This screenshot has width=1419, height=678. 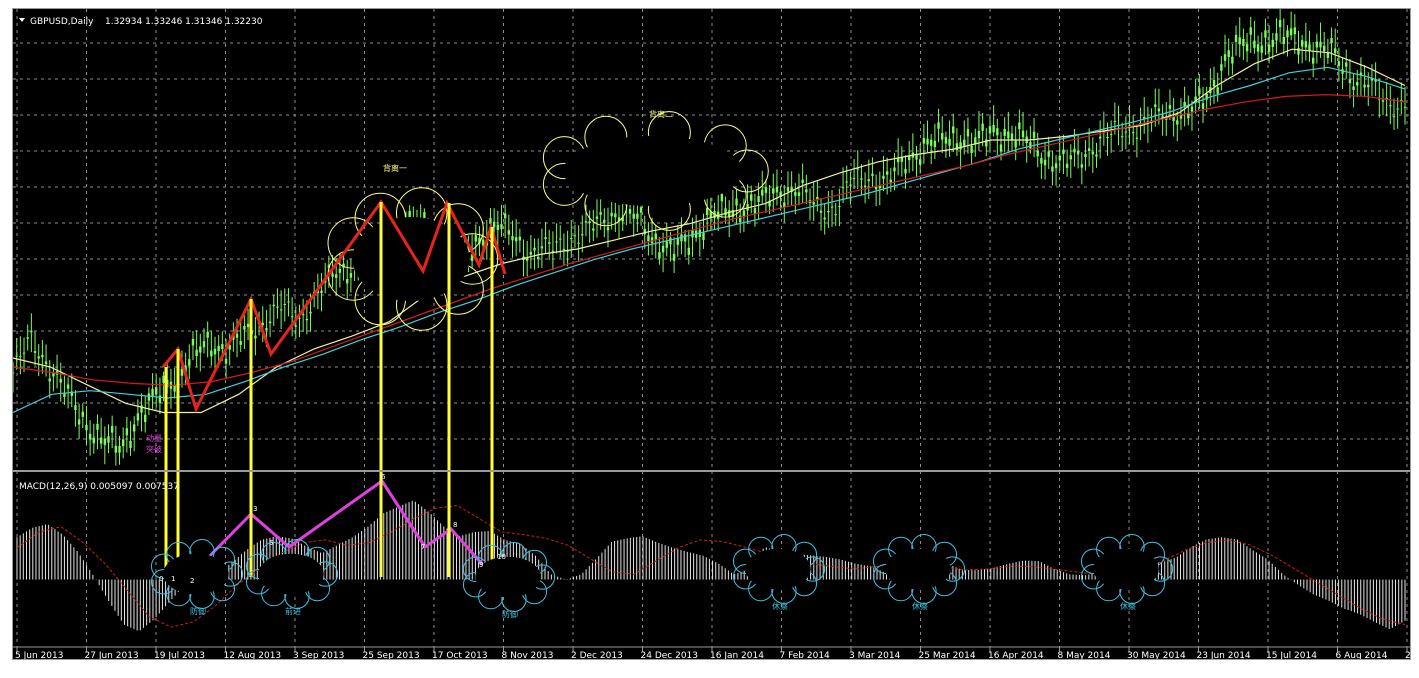 I want to click on macd-point-label: 3, so click(x=255, y=509).